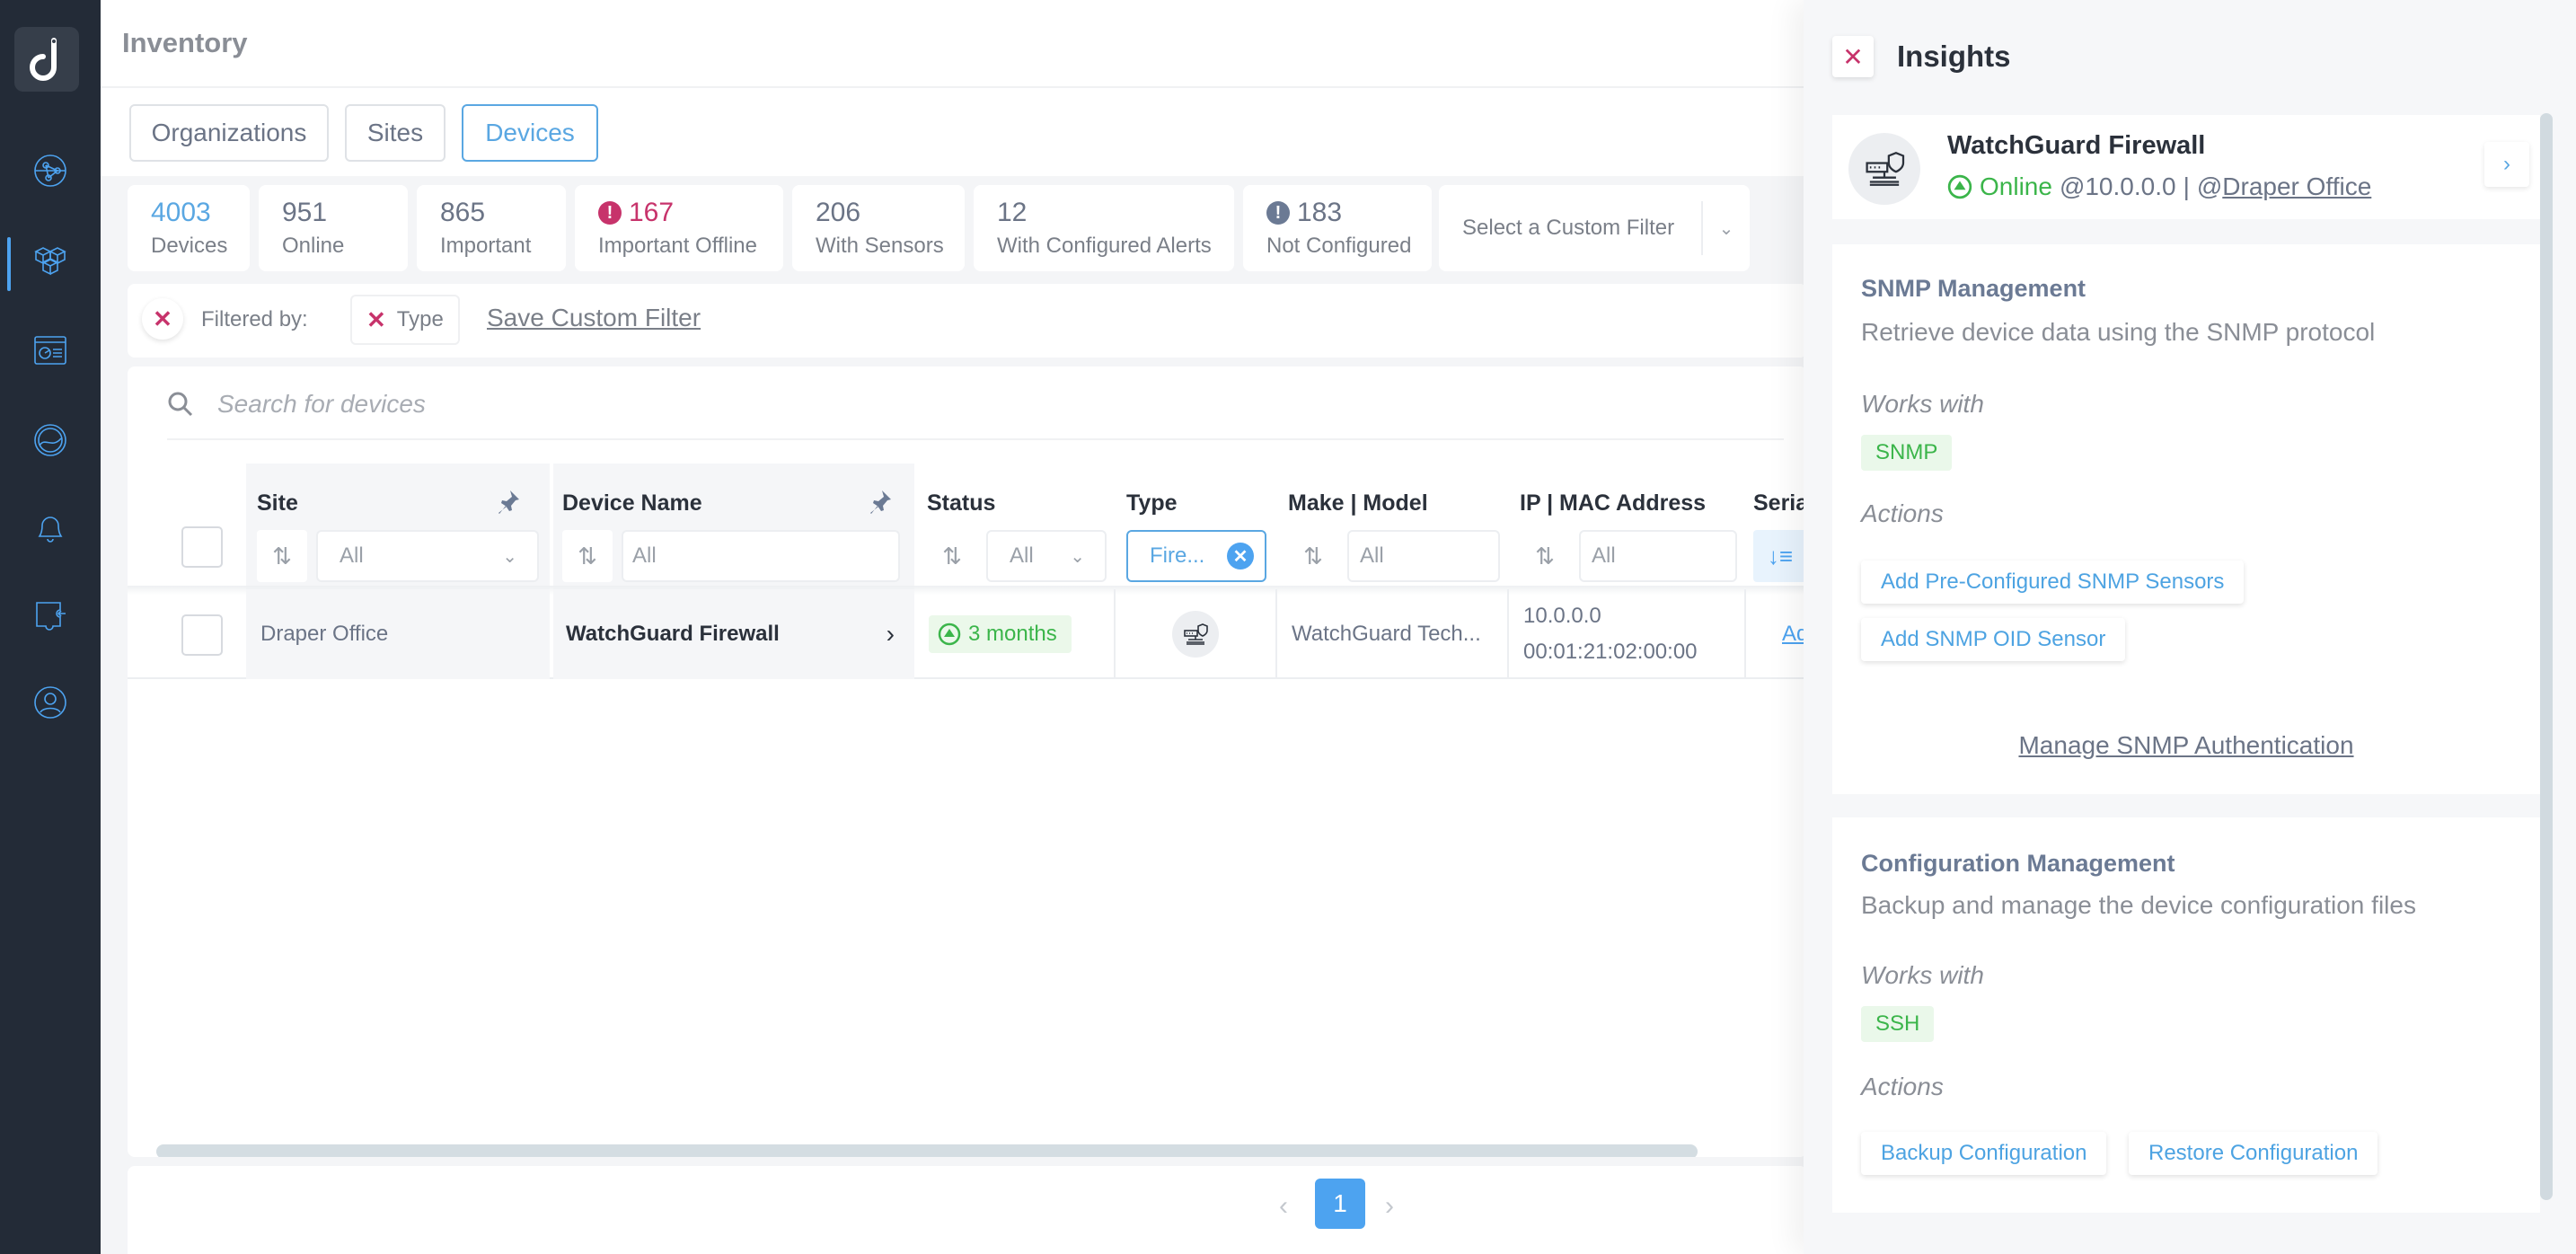  What do you see at coordinates (277, 504) in the screenshot?
I see `column-header-site: Site` at bounding box center [277, 504].